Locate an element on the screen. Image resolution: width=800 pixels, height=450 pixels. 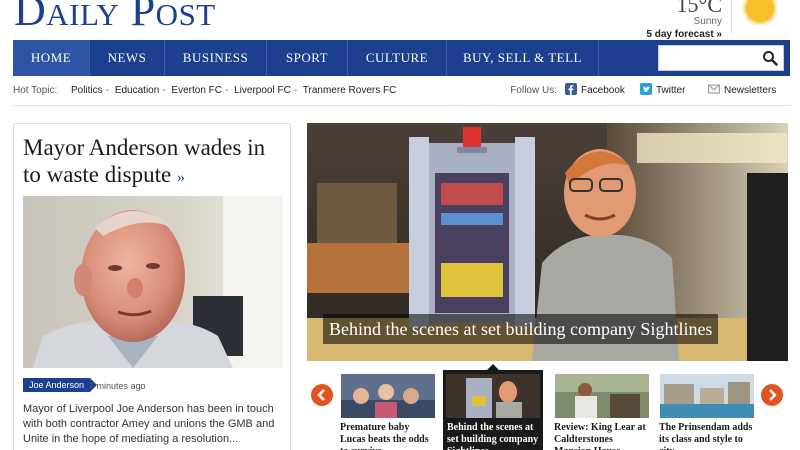
facebook-icon is located at coordinates (571, 89).